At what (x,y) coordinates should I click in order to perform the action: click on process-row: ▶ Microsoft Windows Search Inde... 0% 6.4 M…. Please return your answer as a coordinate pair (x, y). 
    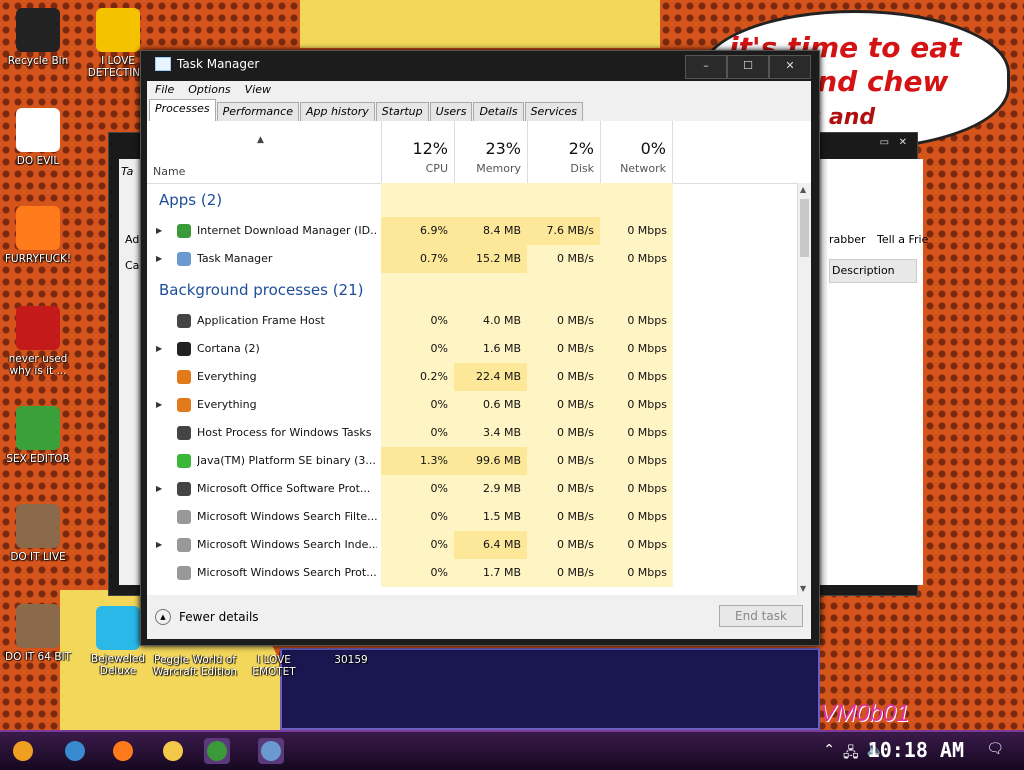
    Looking at the image, I should click on (472, 545).